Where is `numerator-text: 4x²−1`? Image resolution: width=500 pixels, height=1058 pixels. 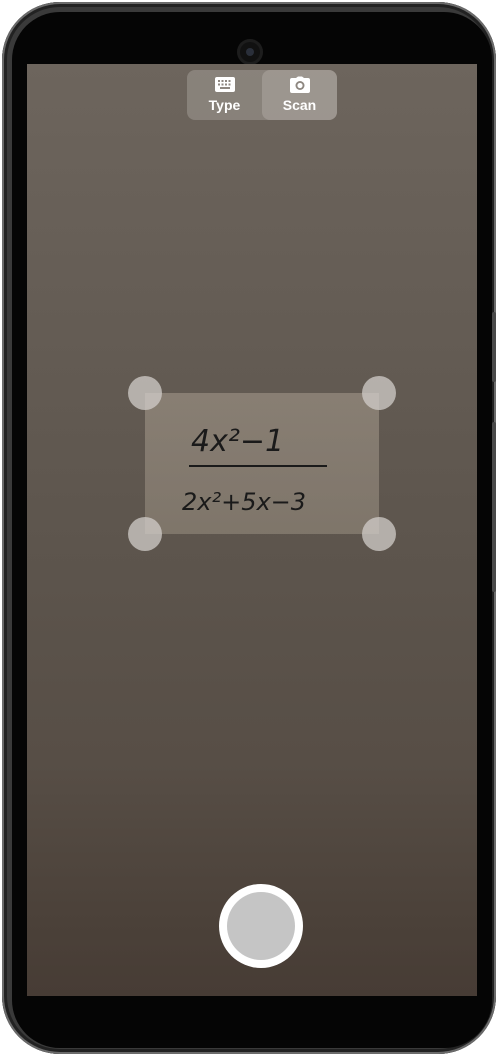 numerator-text: 4x²−1 is located at coordinates (237, 441).